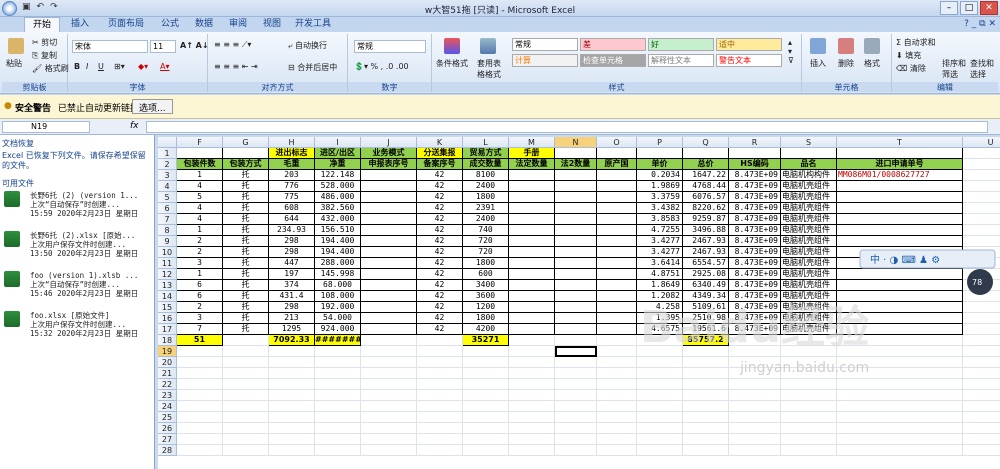 The width and height of the screenshot is (1000, 469). Describe the element at coordinates (809, 307) in the screenshot. I see `cell-S: 电脑机壳组件` at that location.